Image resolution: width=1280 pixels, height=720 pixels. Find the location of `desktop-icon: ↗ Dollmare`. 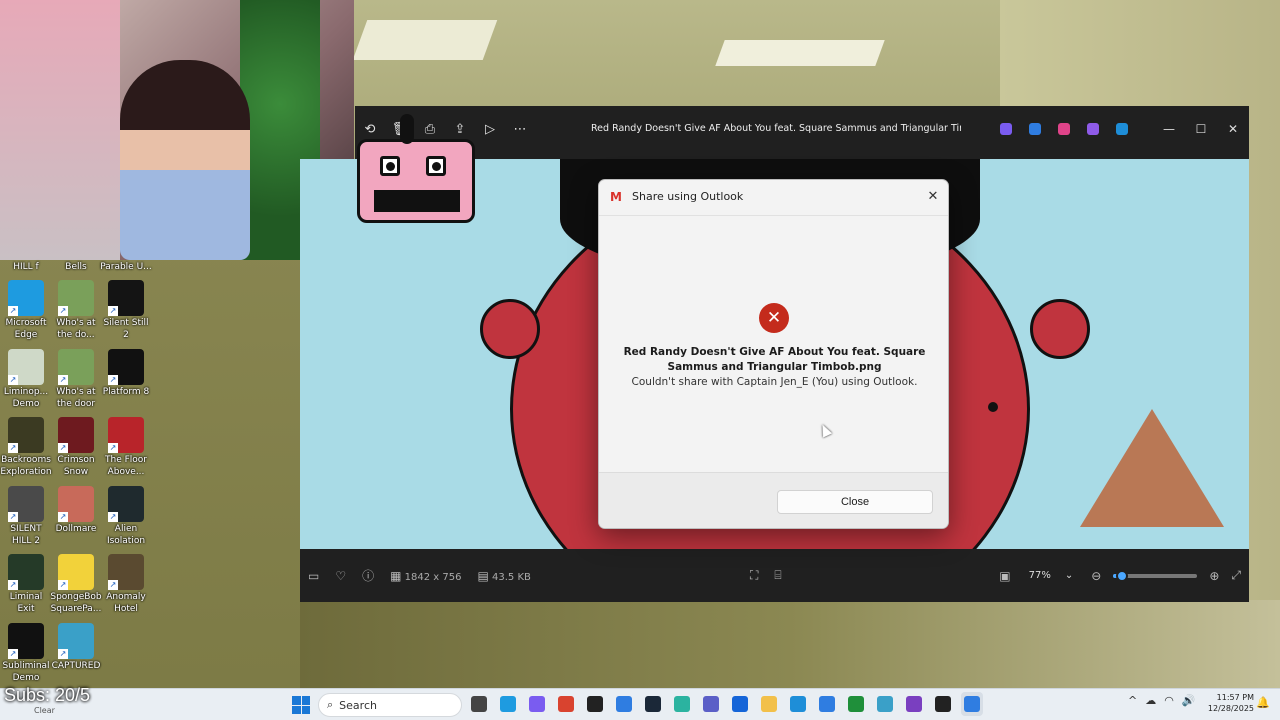

desktop-icon: ↗ Dollmare is located at coordinates (76, 510).